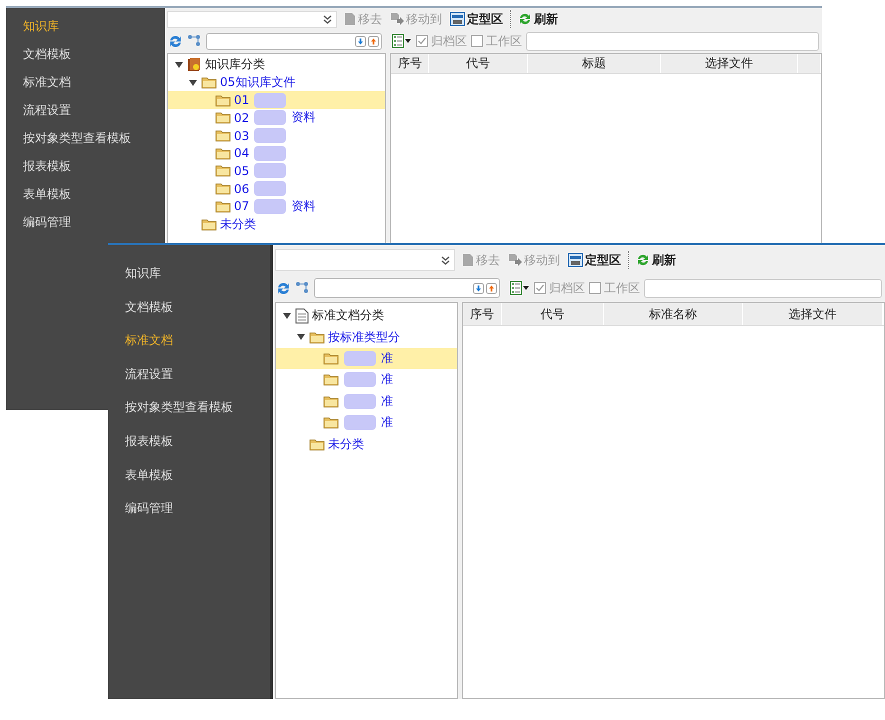  Describe the element at coordinates (303, 206) in the screenshot. I see `tree-label: 资料` at that location.